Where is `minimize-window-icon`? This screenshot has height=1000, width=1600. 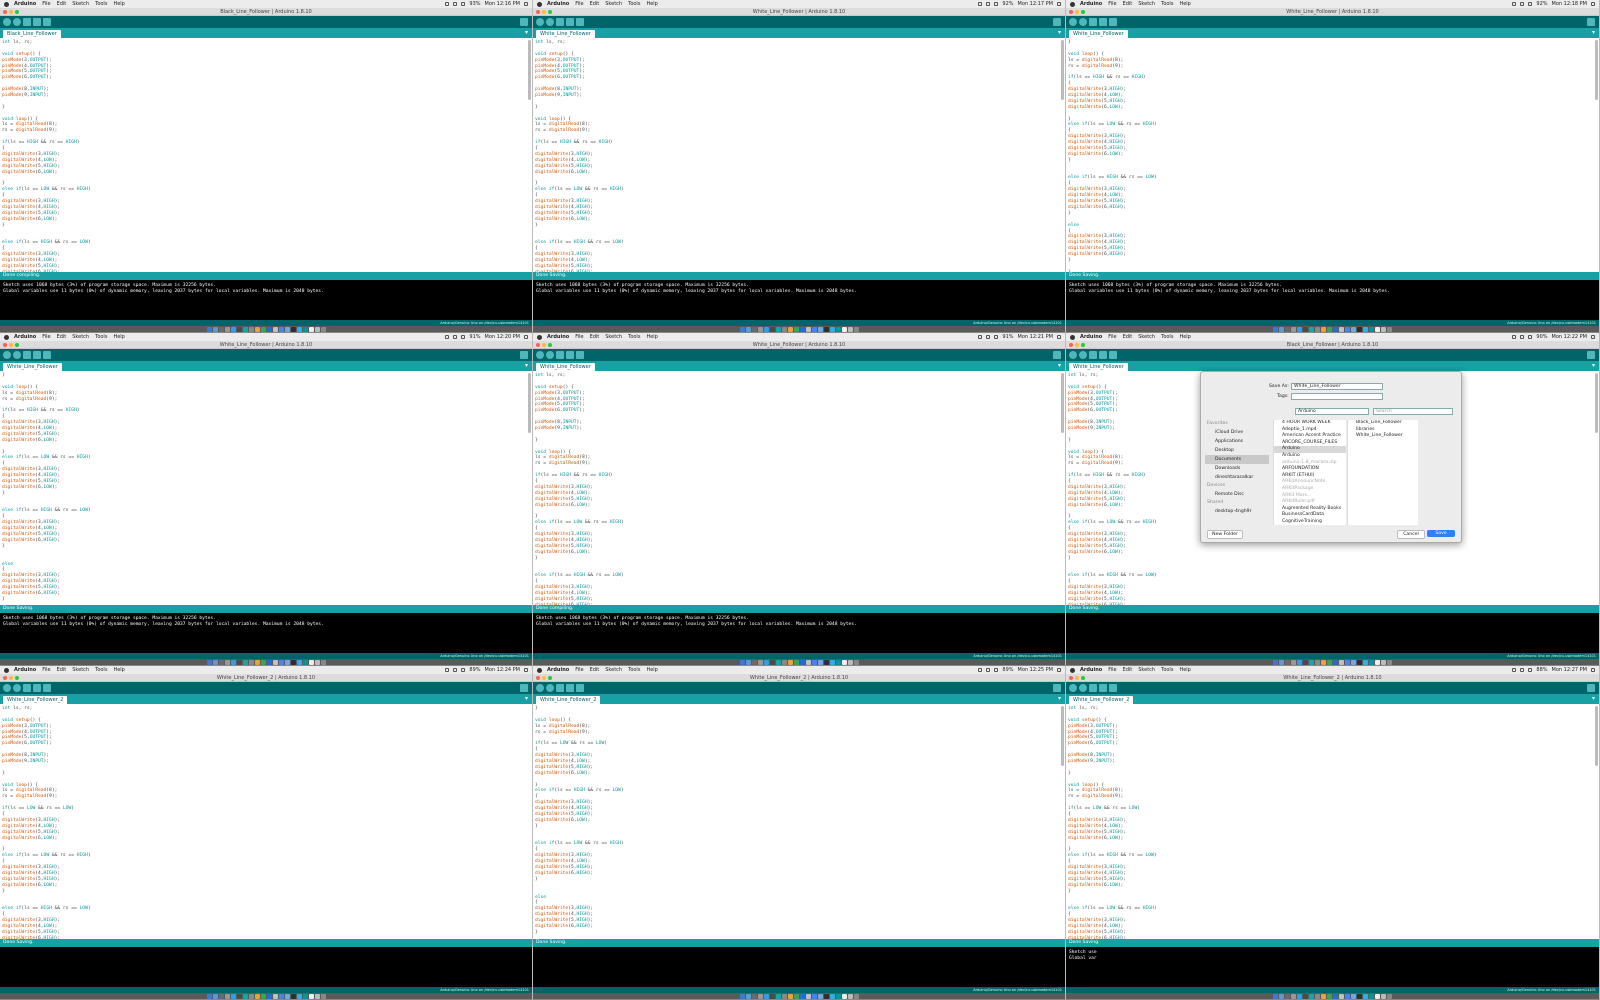 minimize-window-icon is located at coordinates (11, 678).